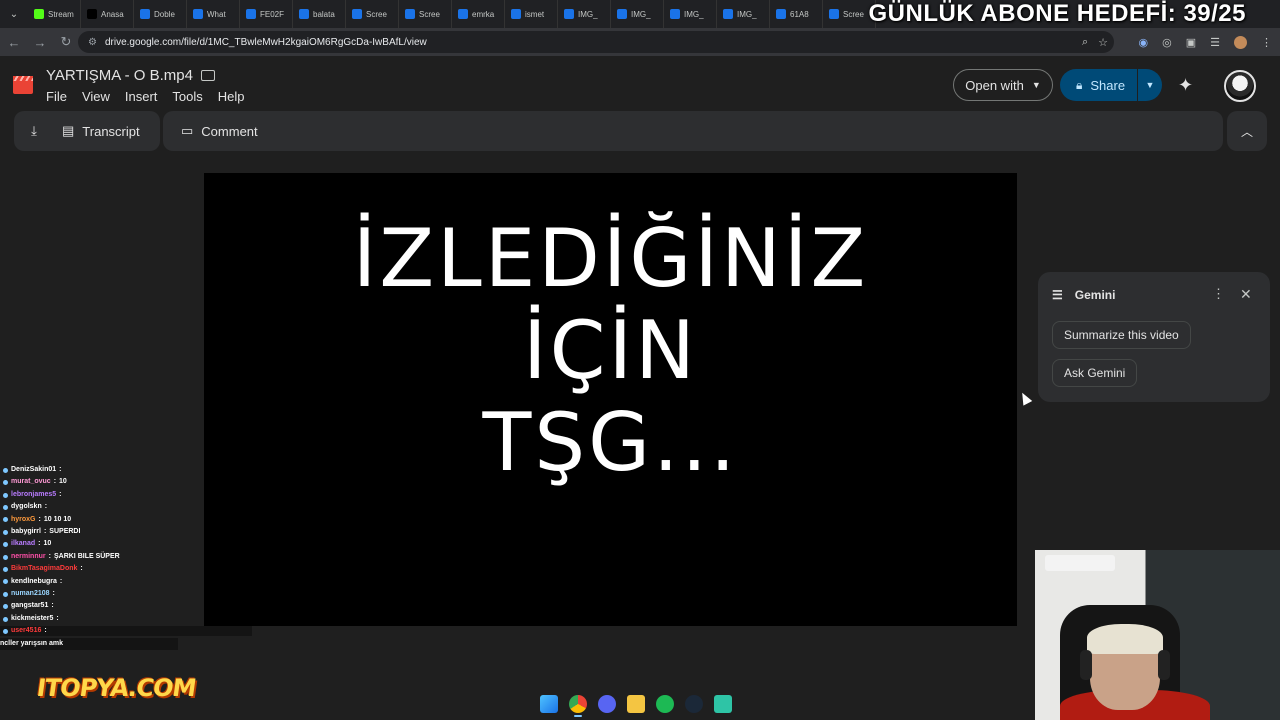 Image resolution: width=1280 pixels, height=720 pixels. Describe the element at coordinates (1215, 42) in the screenshot. I see `reading-list-icon: ☰` at that location.